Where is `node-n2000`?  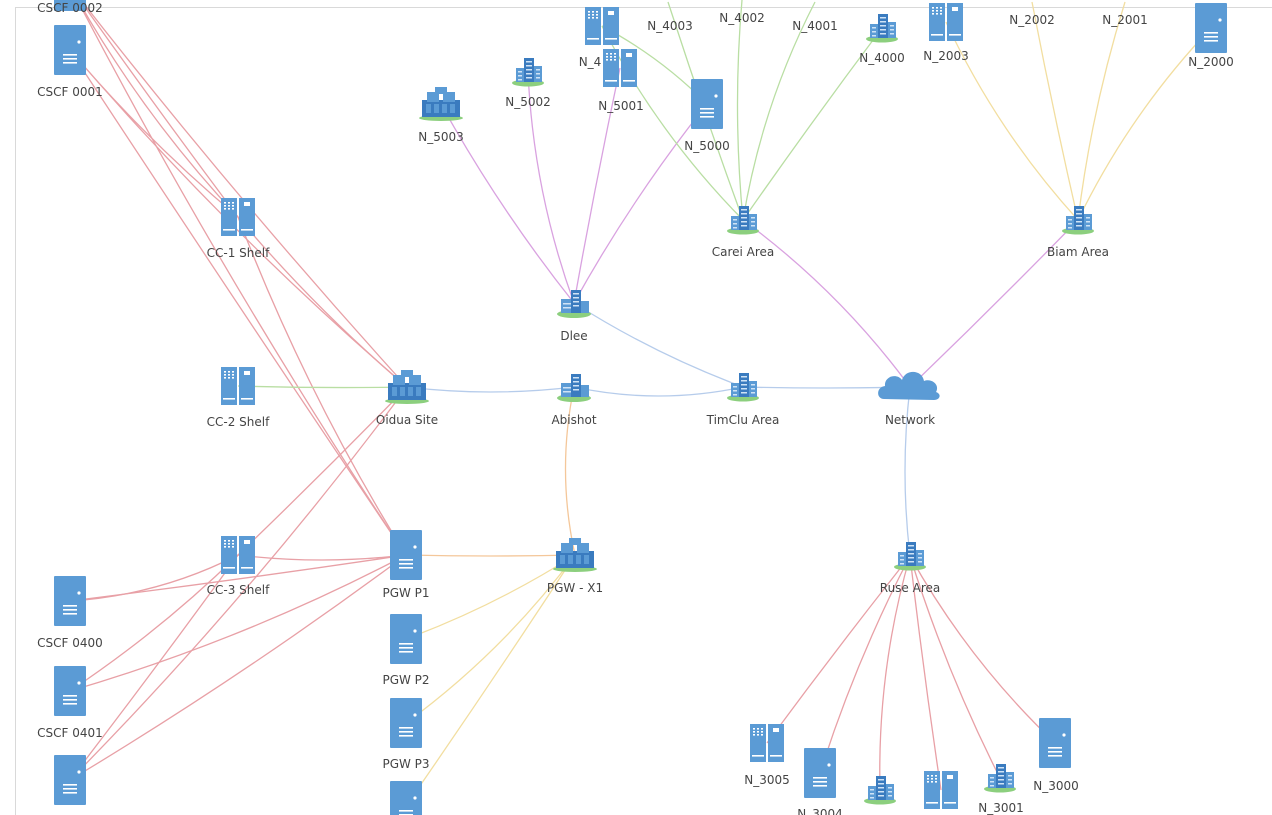
node-n2000 is located at coordinates (1211, 28).